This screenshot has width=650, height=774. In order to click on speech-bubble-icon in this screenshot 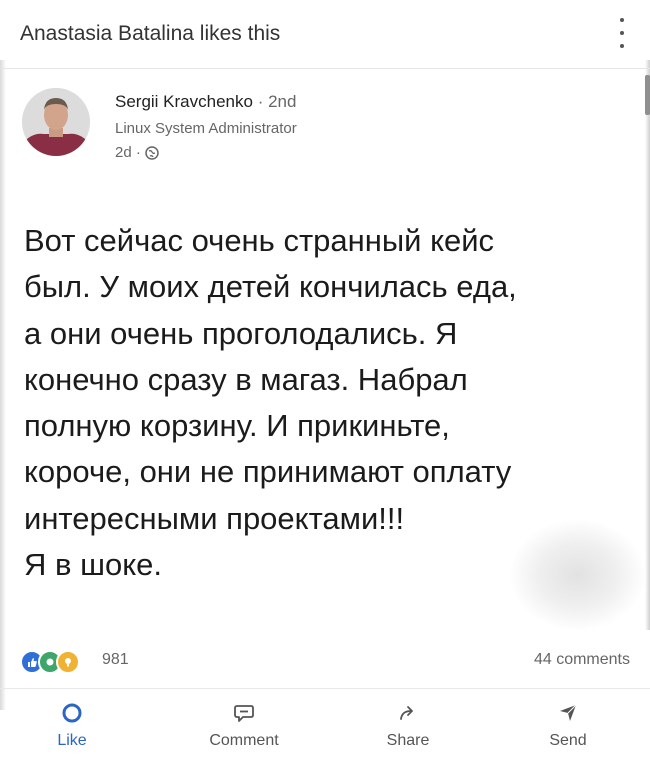, I will do `click(244, 713)`.